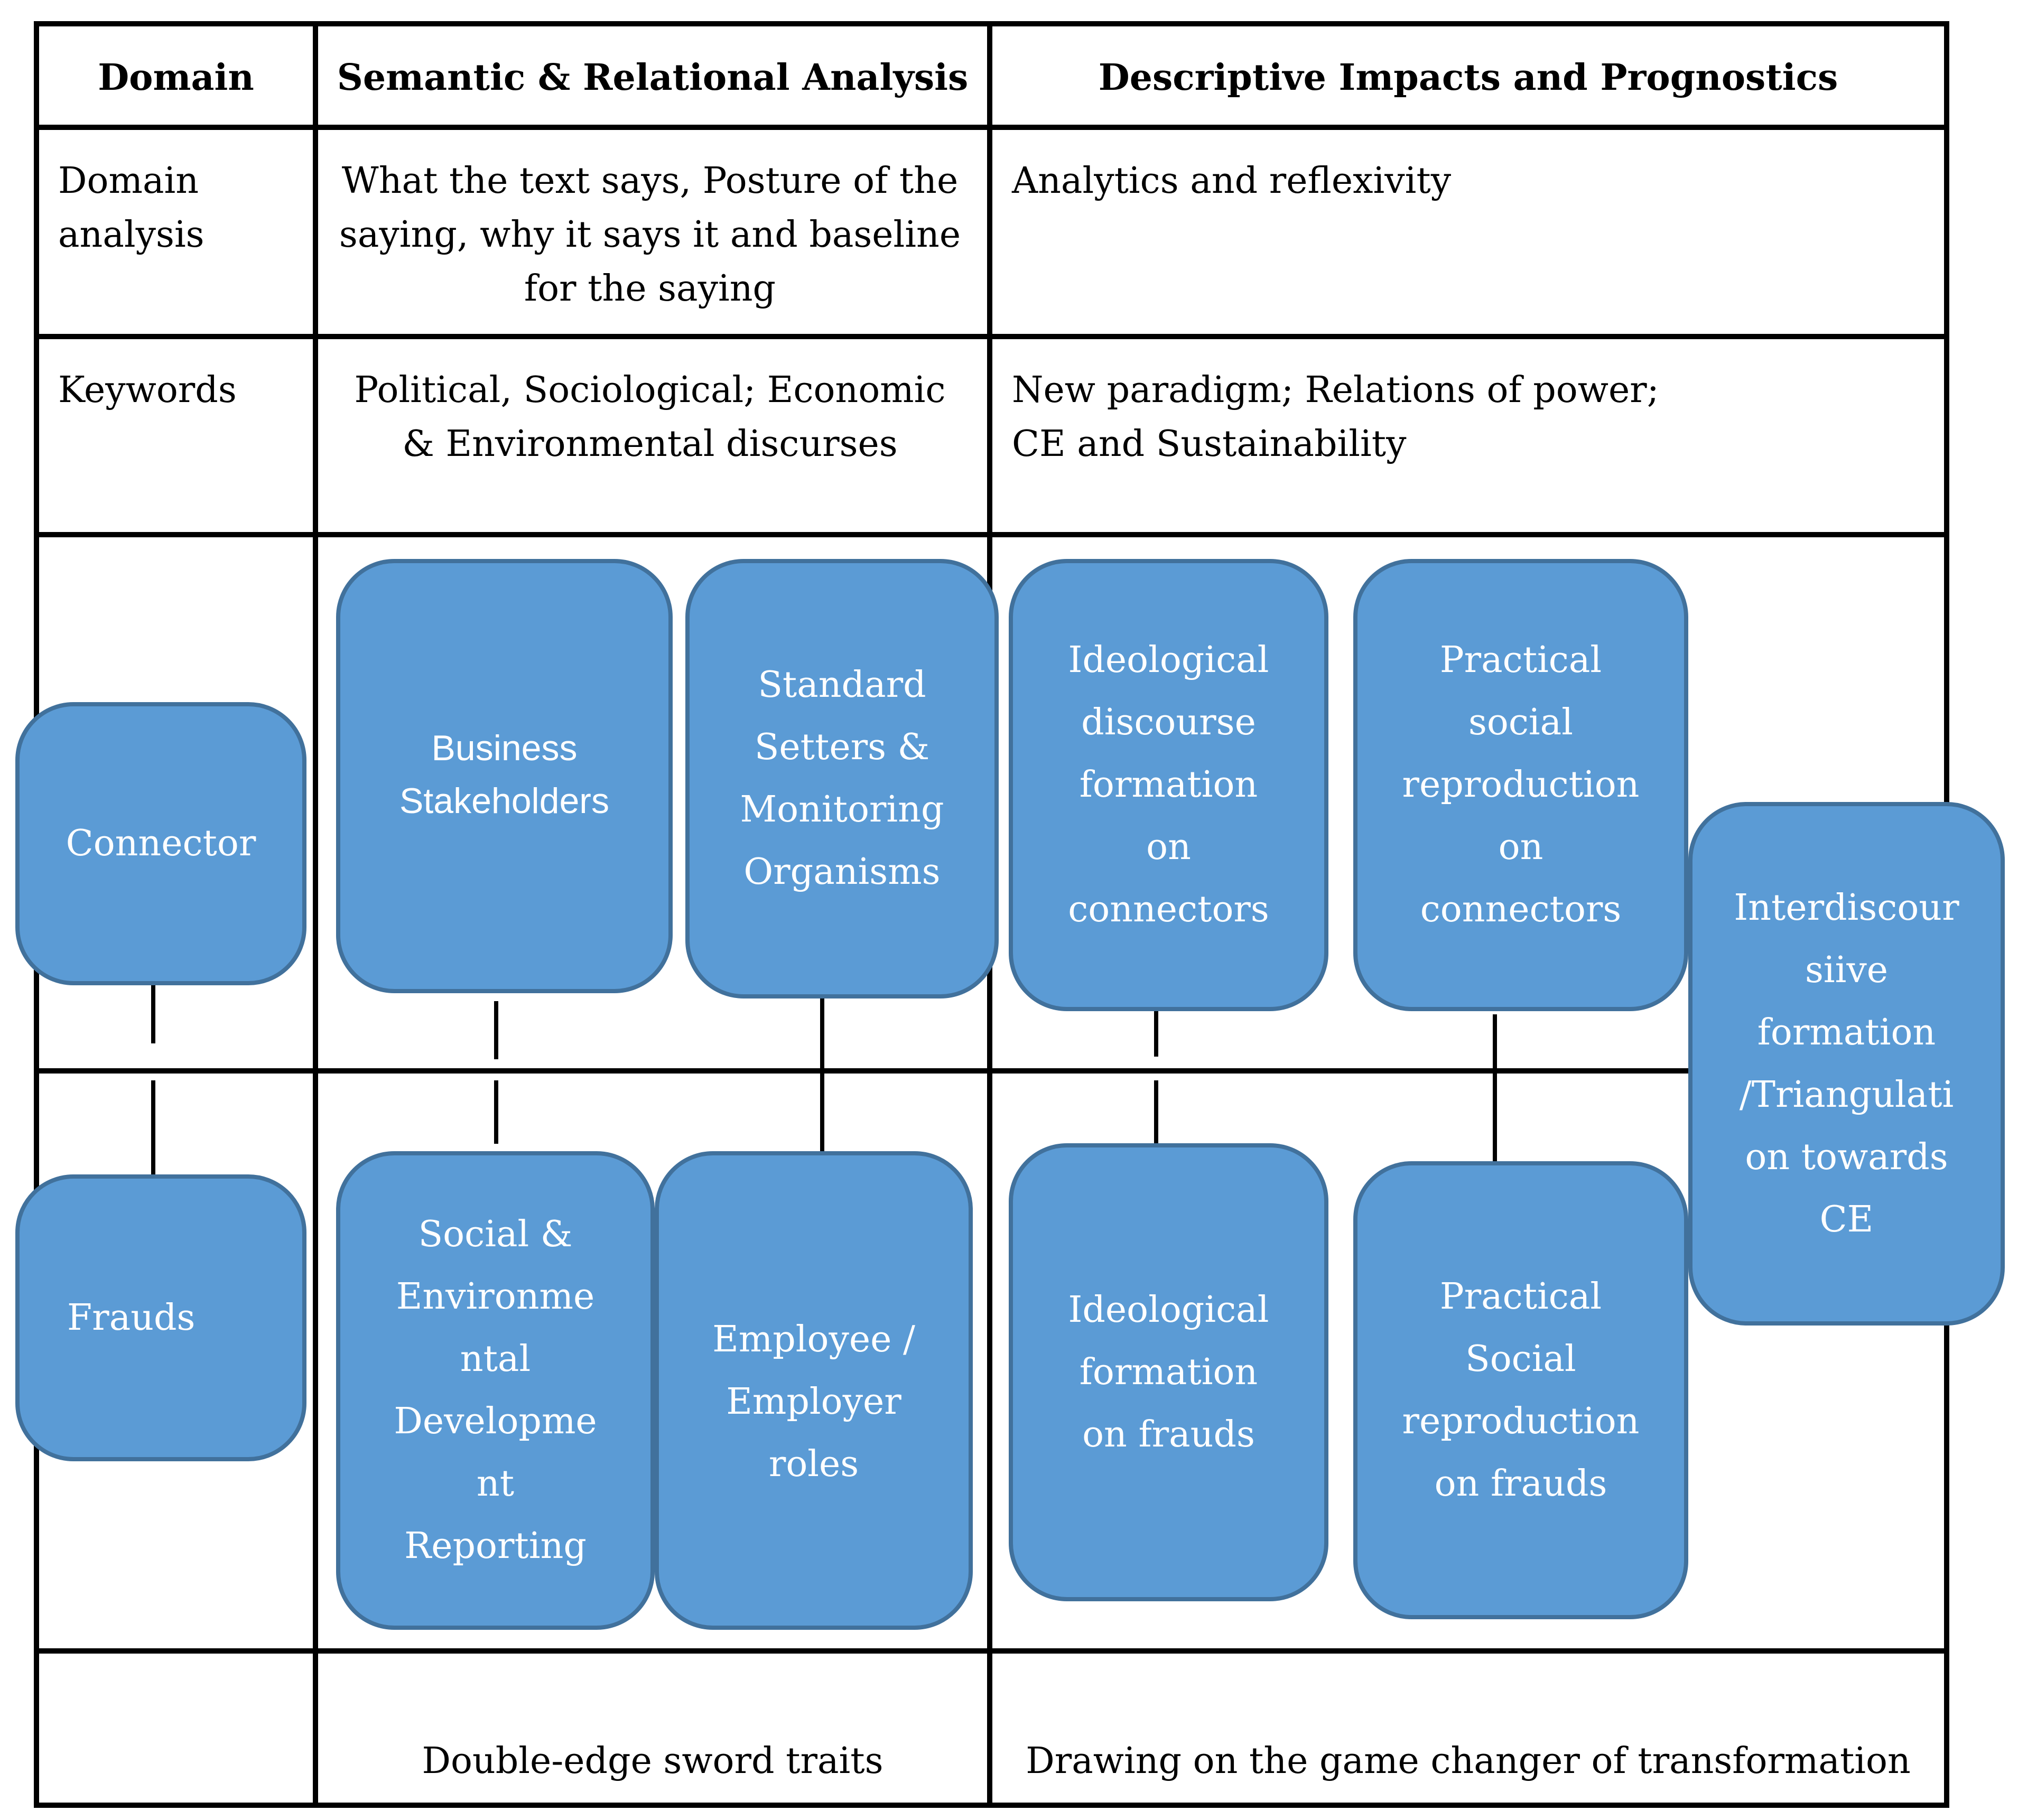 This screenshot has height=1820, width=2018. What do you see at coordinates (814, 1390) in the screenshot?
I see `box-employee-employer-roles: Employee / Employer roles` at bounding box center [814, 1390].